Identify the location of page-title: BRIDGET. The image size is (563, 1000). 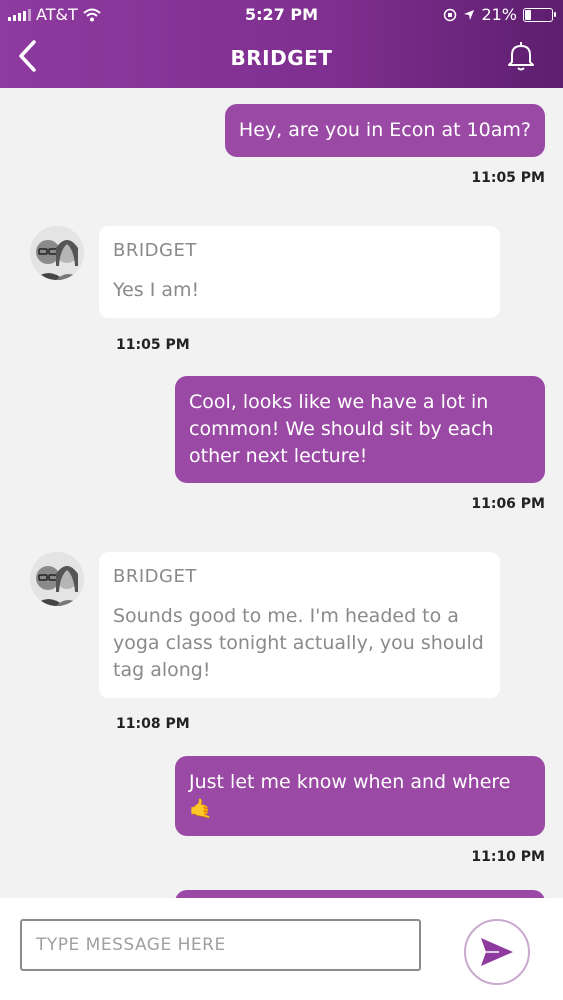
(281, 58).